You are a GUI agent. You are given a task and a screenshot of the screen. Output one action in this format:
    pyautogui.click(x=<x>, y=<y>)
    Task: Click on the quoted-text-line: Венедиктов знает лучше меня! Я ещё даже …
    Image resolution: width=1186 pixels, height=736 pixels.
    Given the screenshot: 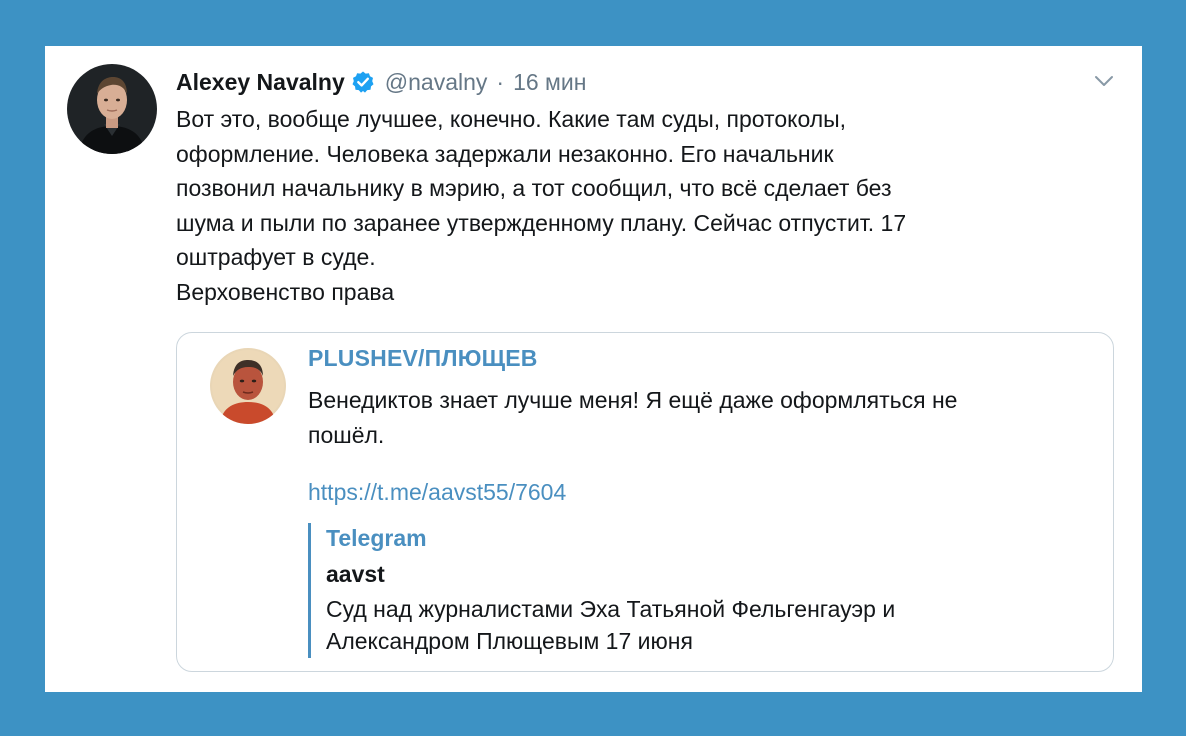 What is the action you would take?
    pyautogui.click(x=633, y=400)
    